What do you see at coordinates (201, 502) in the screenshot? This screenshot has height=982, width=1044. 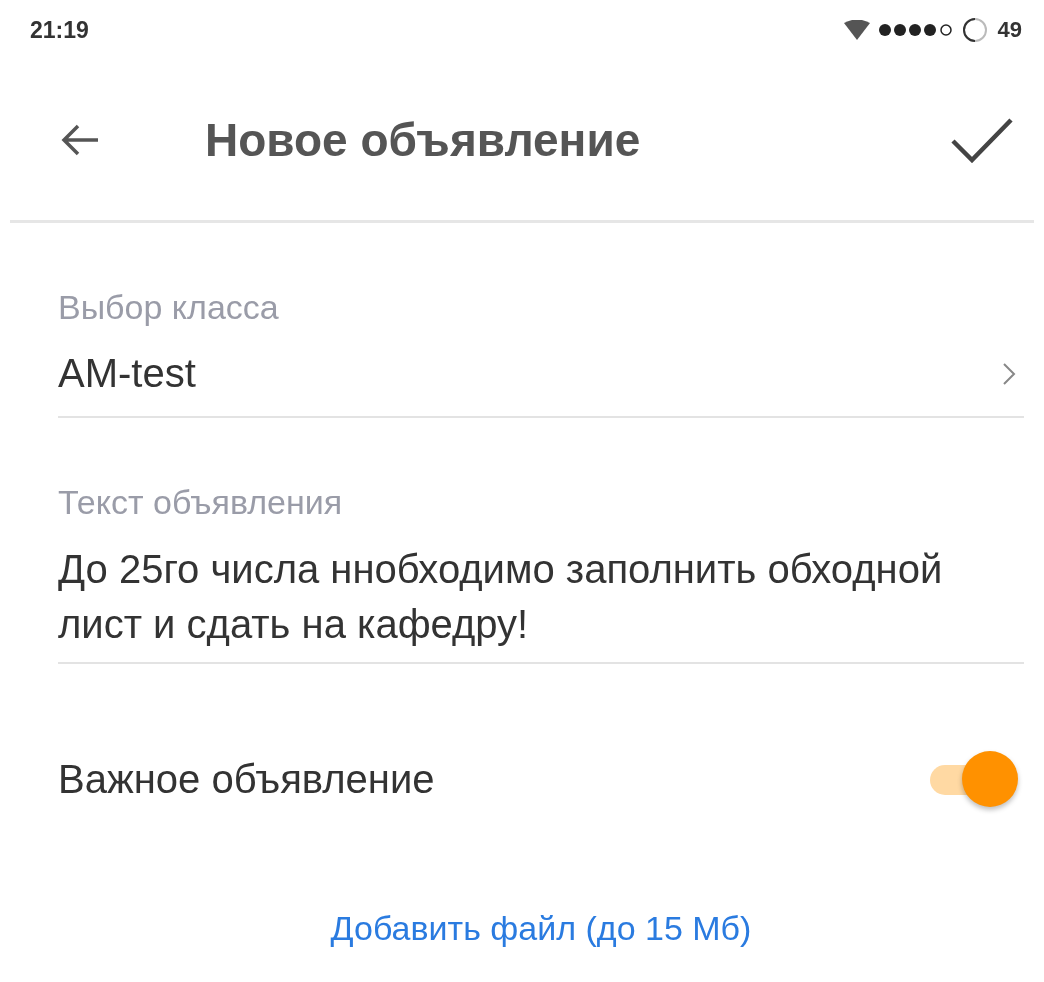 I see `field-label: Текст объявления` at bounding box center [201, 502].